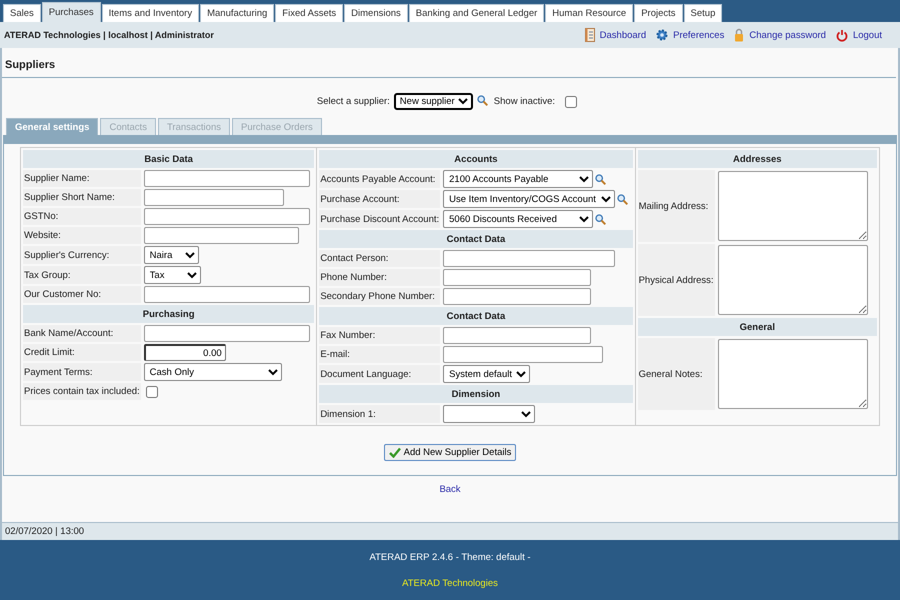 This screenshot has width=900, height=600. What do you see at coordinates (379, 414) in the screenshot?
I see `field-label: Dimension 1:` at bounding box center [379, 414].